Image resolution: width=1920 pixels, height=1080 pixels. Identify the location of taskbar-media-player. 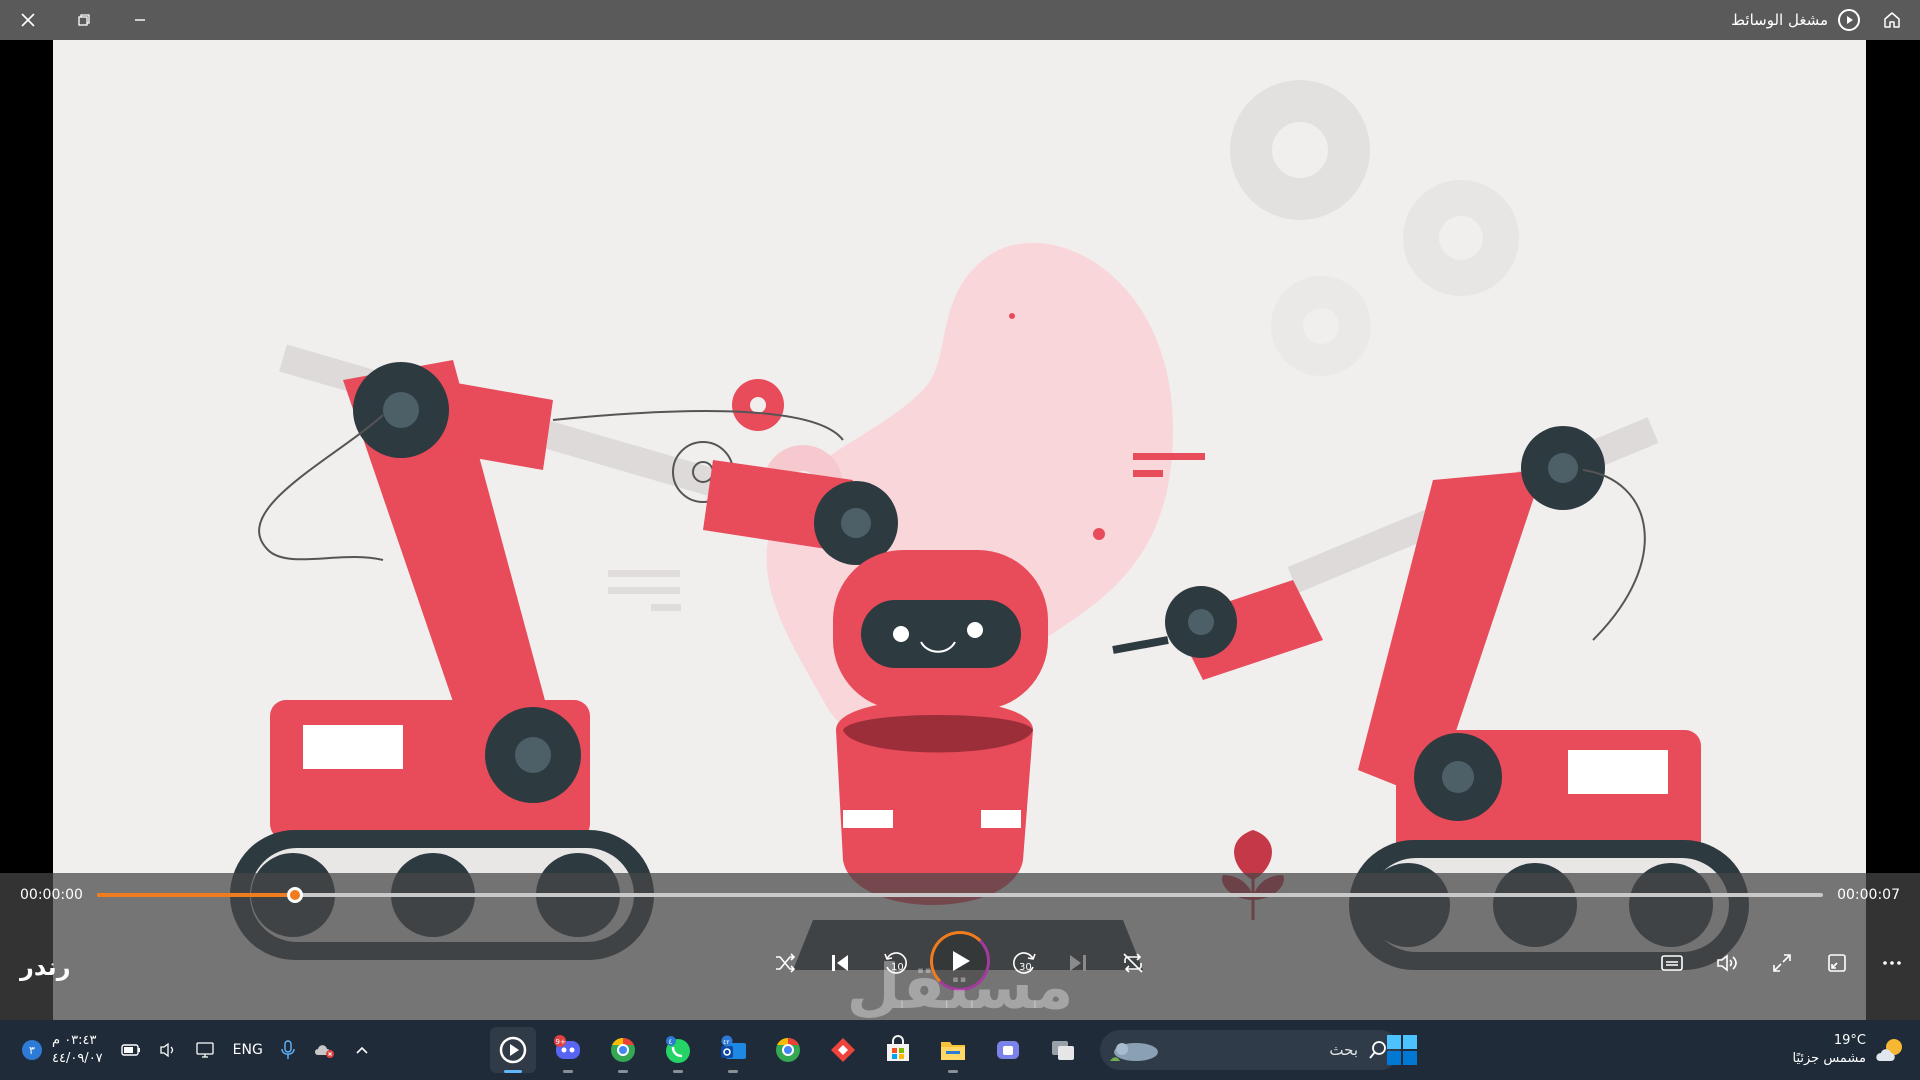
(513, 1050).